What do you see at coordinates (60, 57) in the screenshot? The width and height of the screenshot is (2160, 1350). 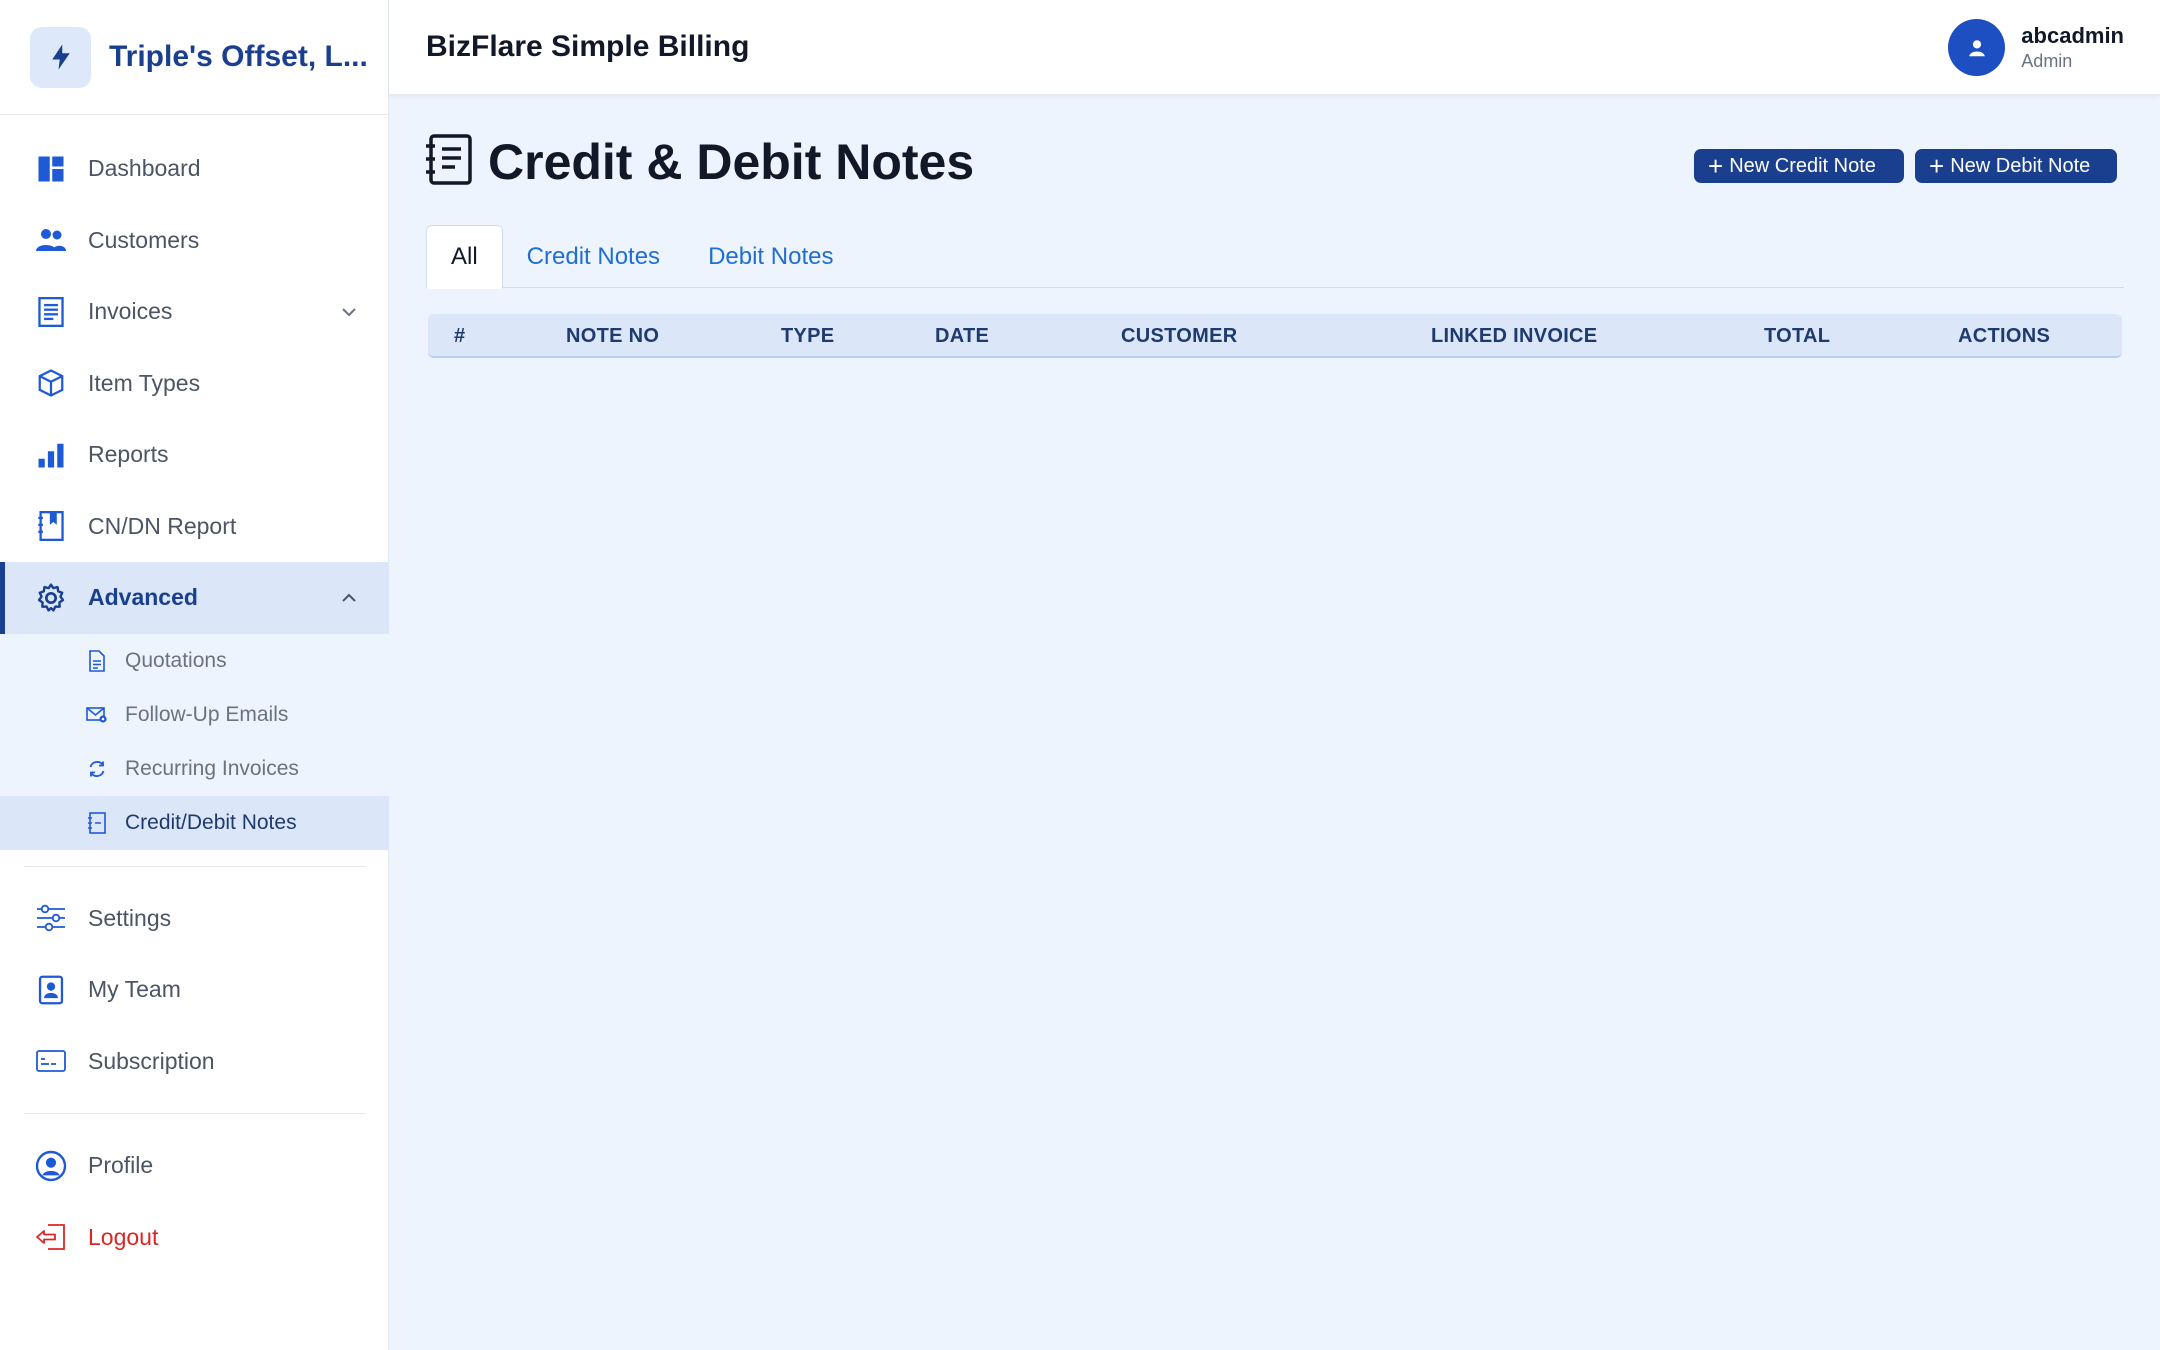 I see `lightning-icon` at bounding box center [60, 57].